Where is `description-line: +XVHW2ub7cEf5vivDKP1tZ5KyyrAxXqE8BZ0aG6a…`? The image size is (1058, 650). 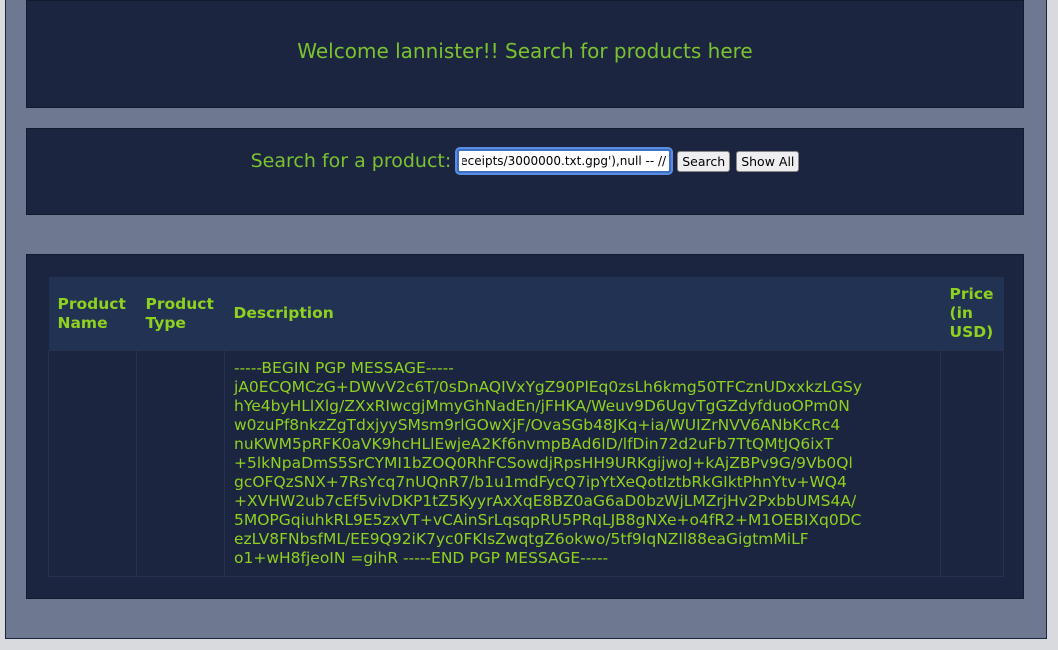
description-line: +XVHW2ub7cEf5vivDKP1tZ5KyyrAxXqE8BZ0aG6a… is located at coordinates (545, 501).